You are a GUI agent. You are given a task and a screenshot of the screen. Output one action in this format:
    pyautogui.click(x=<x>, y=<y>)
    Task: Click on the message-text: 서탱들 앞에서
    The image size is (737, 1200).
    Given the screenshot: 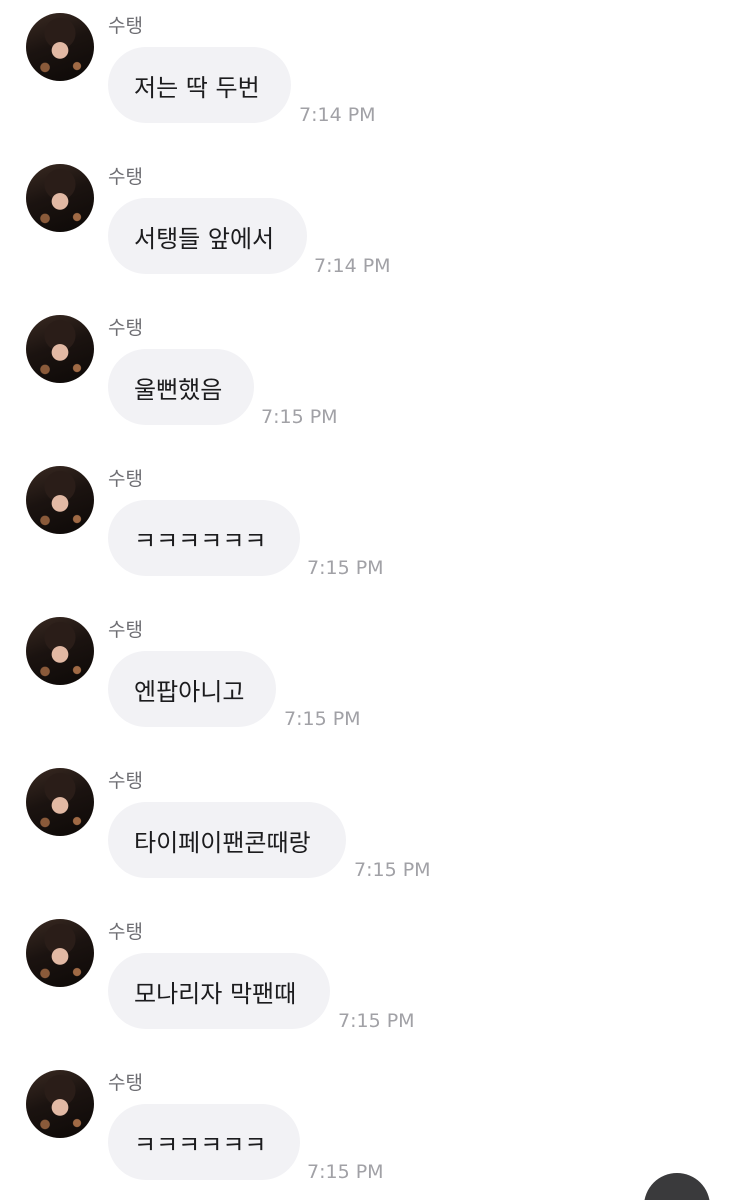 What is the action you would take?
    pyautogui.click(x=204, y=238)
    